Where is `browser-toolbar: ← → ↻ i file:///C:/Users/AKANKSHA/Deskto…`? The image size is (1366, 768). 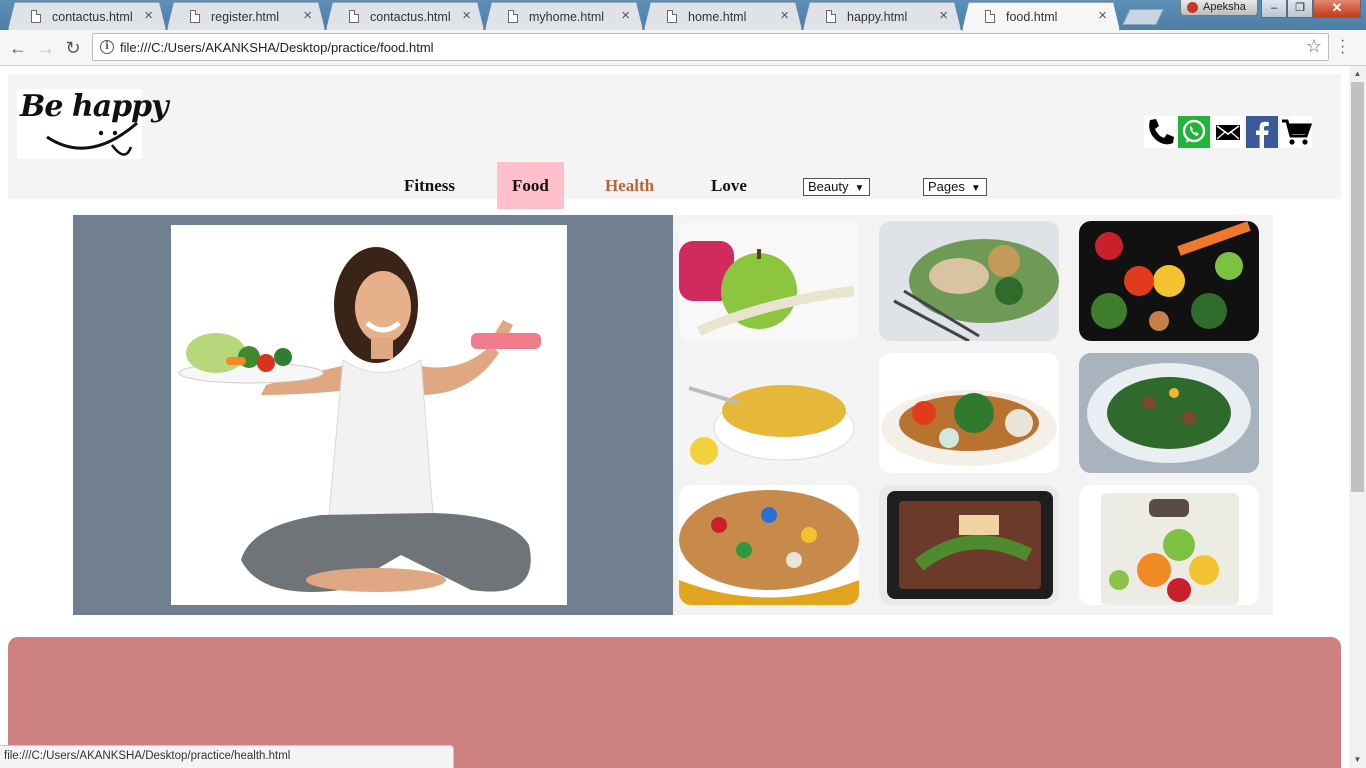 browser-toolbar: ← → ↻ i file:///C:/Users/AKANKSHA/Deskto… is located at coordinates (683, 48).